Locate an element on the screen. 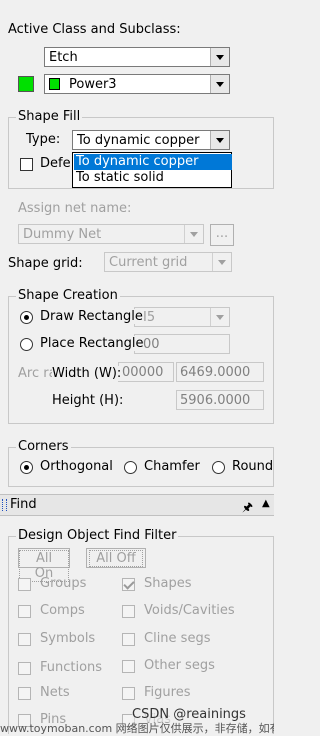 Image resolution: width=320 pixels, height=736 pixels. net-name-value: Dummy Net is located at coordinates (62, 234).